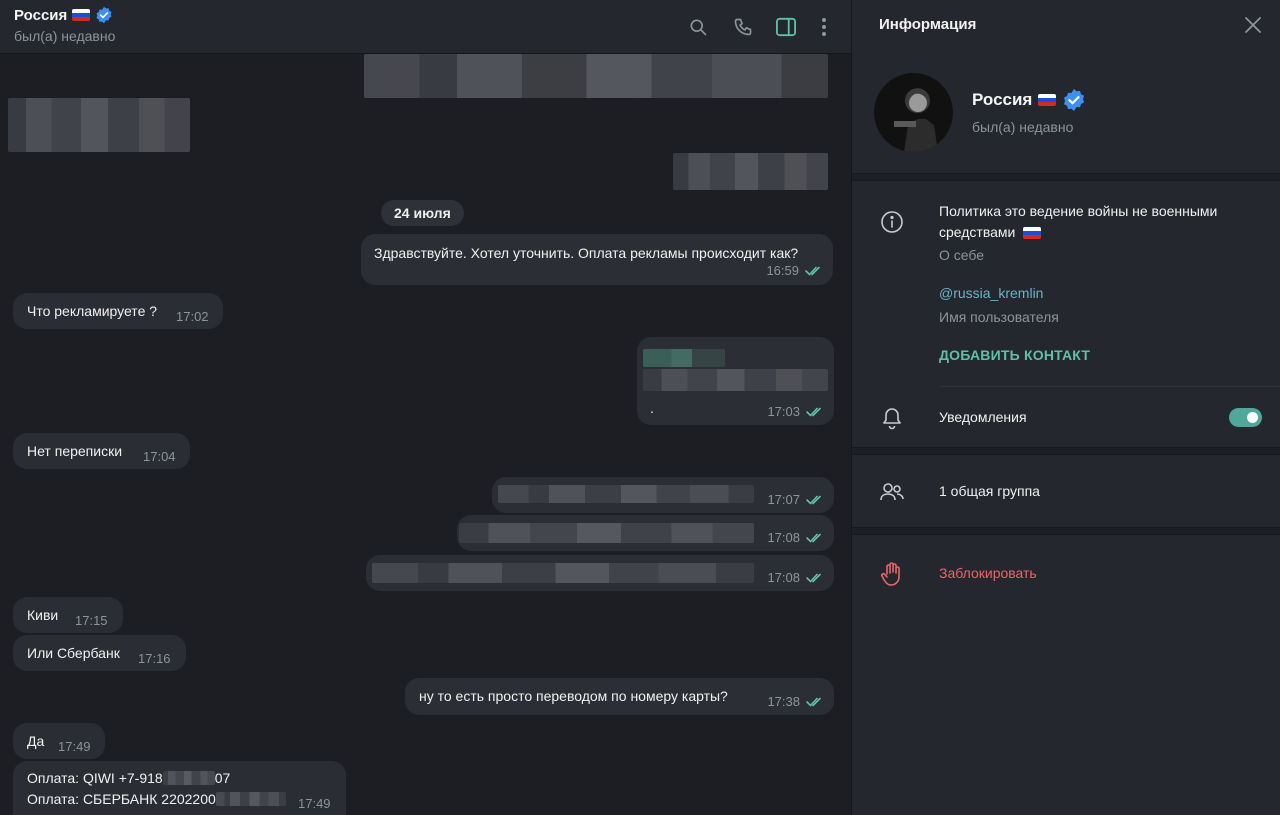  What do you see at coordinates (786, 27) in the screenshot?
I see `sidebar-toggle-icon` at bounding box center [786, 27].